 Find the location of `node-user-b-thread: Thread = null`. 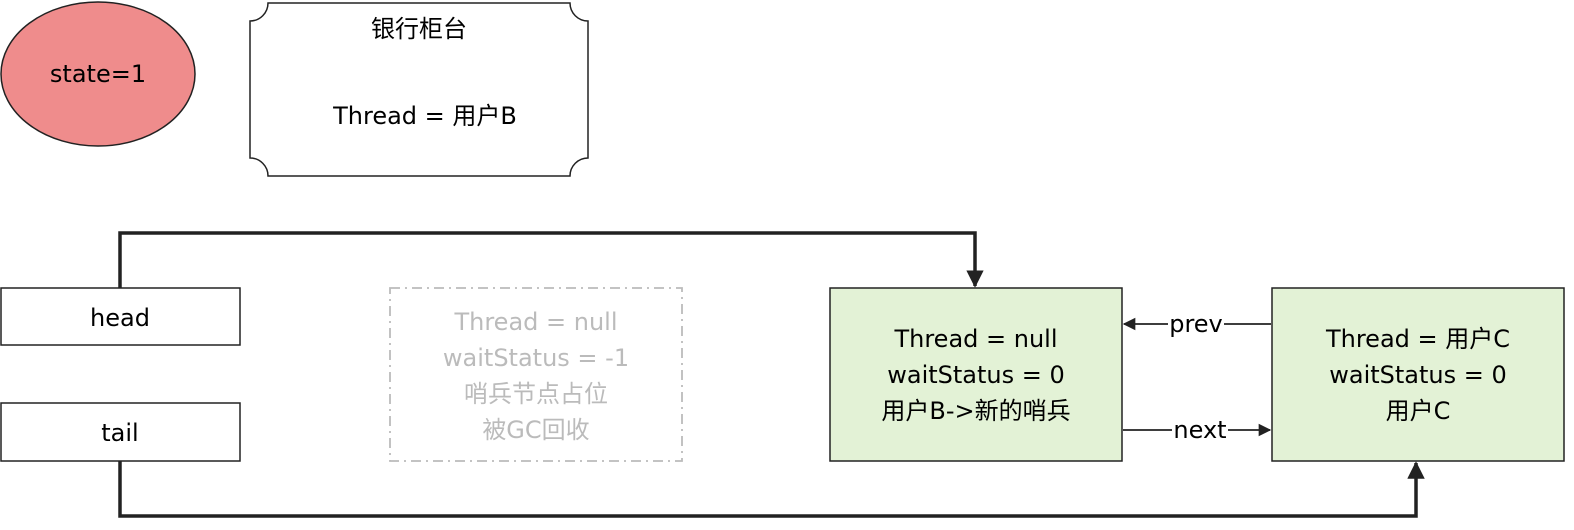

node-user-b-thread: Thread = null is located at coordinates (975, 339).